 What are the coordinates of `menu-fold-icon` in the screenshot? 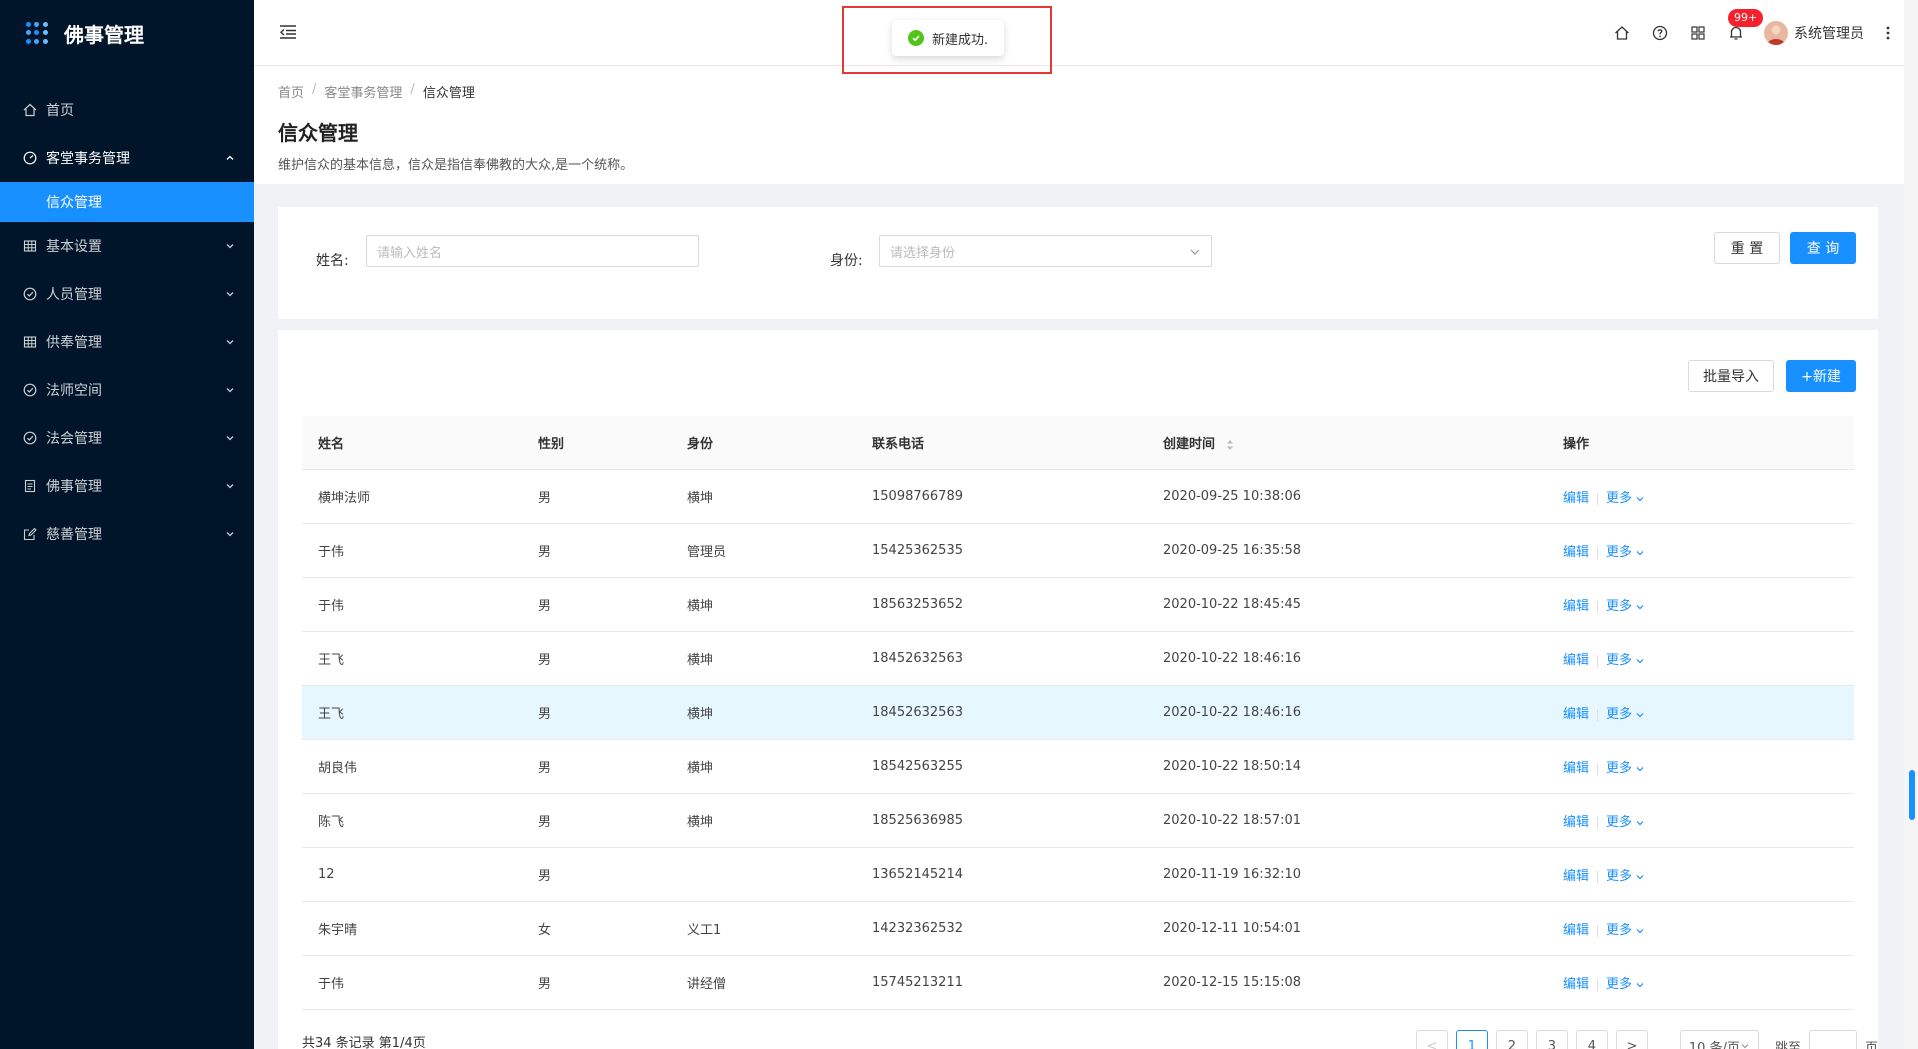 It's located at (289, 33).